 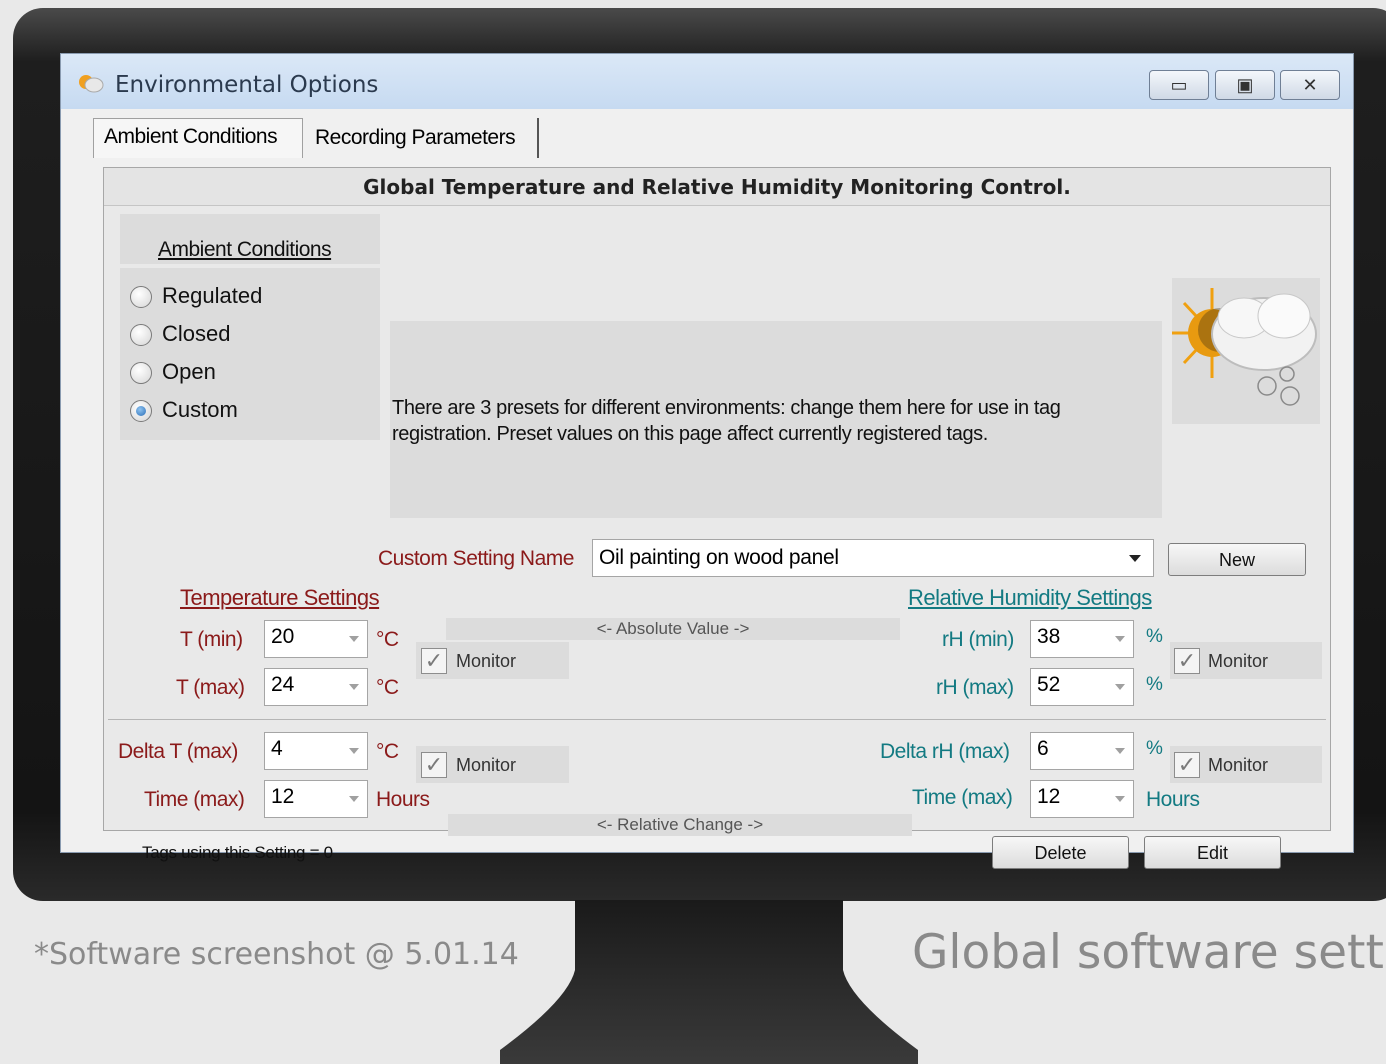 What do you see at coordinates (200, 409) in the screenshot?
I see `radio-label-custom: Custom` at bounding box center [200, 409].